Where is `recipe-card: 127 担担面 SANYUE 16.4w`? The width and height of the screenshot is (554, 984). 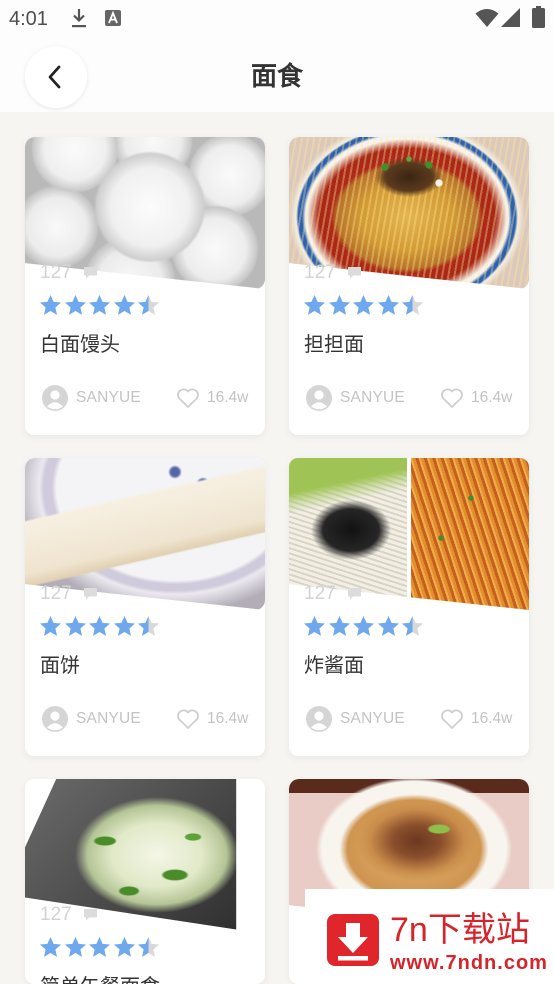 recipe-card: 127 担担面 SANYUE 16.4w is located at coordinates (409, 286).